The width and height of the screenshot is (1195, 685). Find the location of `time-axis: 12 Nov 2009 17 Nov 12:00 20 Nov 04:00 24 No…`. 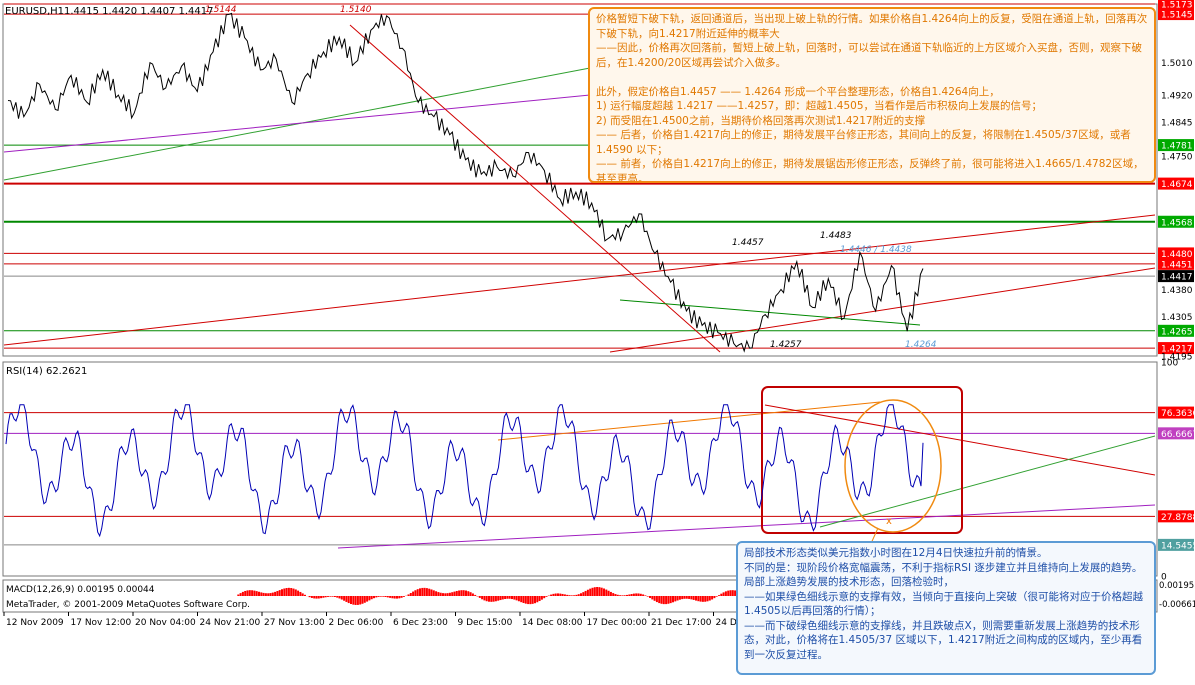

time-axis: 12 Nov 2009 17 Nov 12:00 20 Nov 04:00 24 No… is located at coordinates (389, 620).